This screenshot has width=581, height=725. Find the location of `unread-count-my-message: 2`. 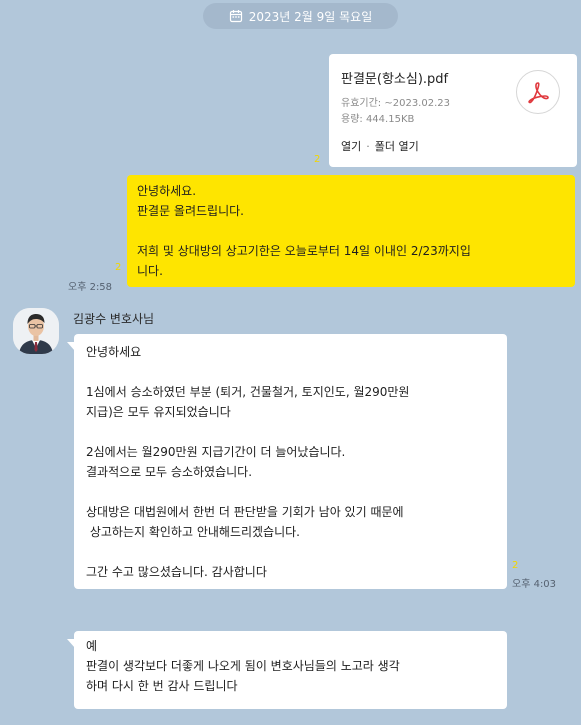

unread-count-my-message: 2 is located at coordinates (118, 267).